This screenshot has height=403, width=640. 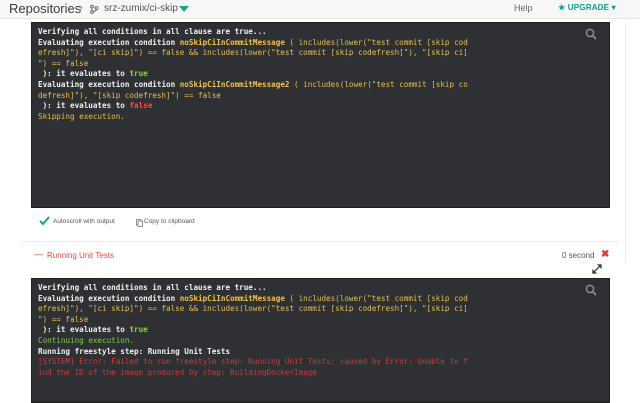 I want to click on result-false: false, so click(x=141, y=106).